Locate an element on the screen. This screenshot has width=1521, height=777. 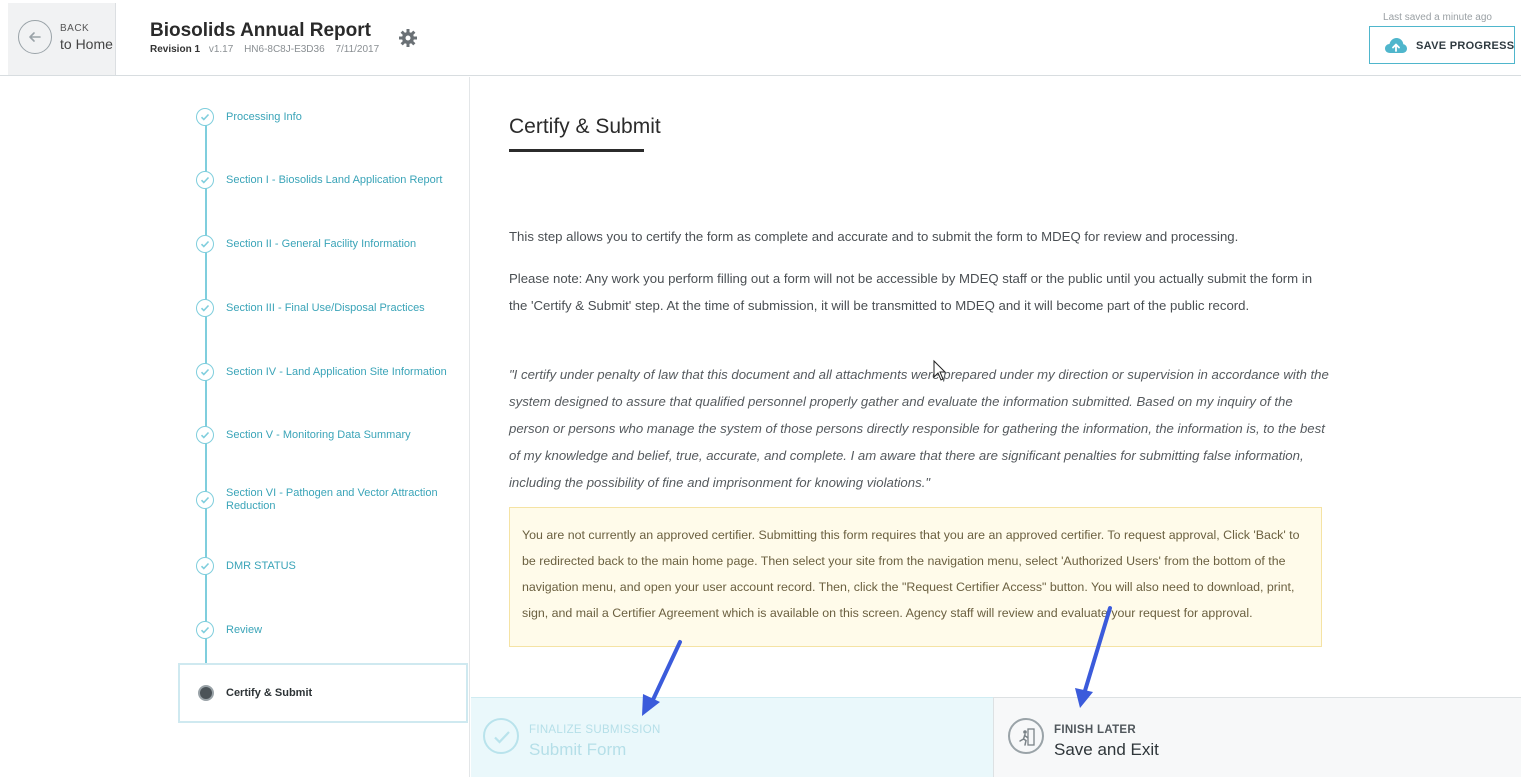
finalize-submission-button: FINALIZE SUBMISSION Submit Form is located at coordinates (732, 737).